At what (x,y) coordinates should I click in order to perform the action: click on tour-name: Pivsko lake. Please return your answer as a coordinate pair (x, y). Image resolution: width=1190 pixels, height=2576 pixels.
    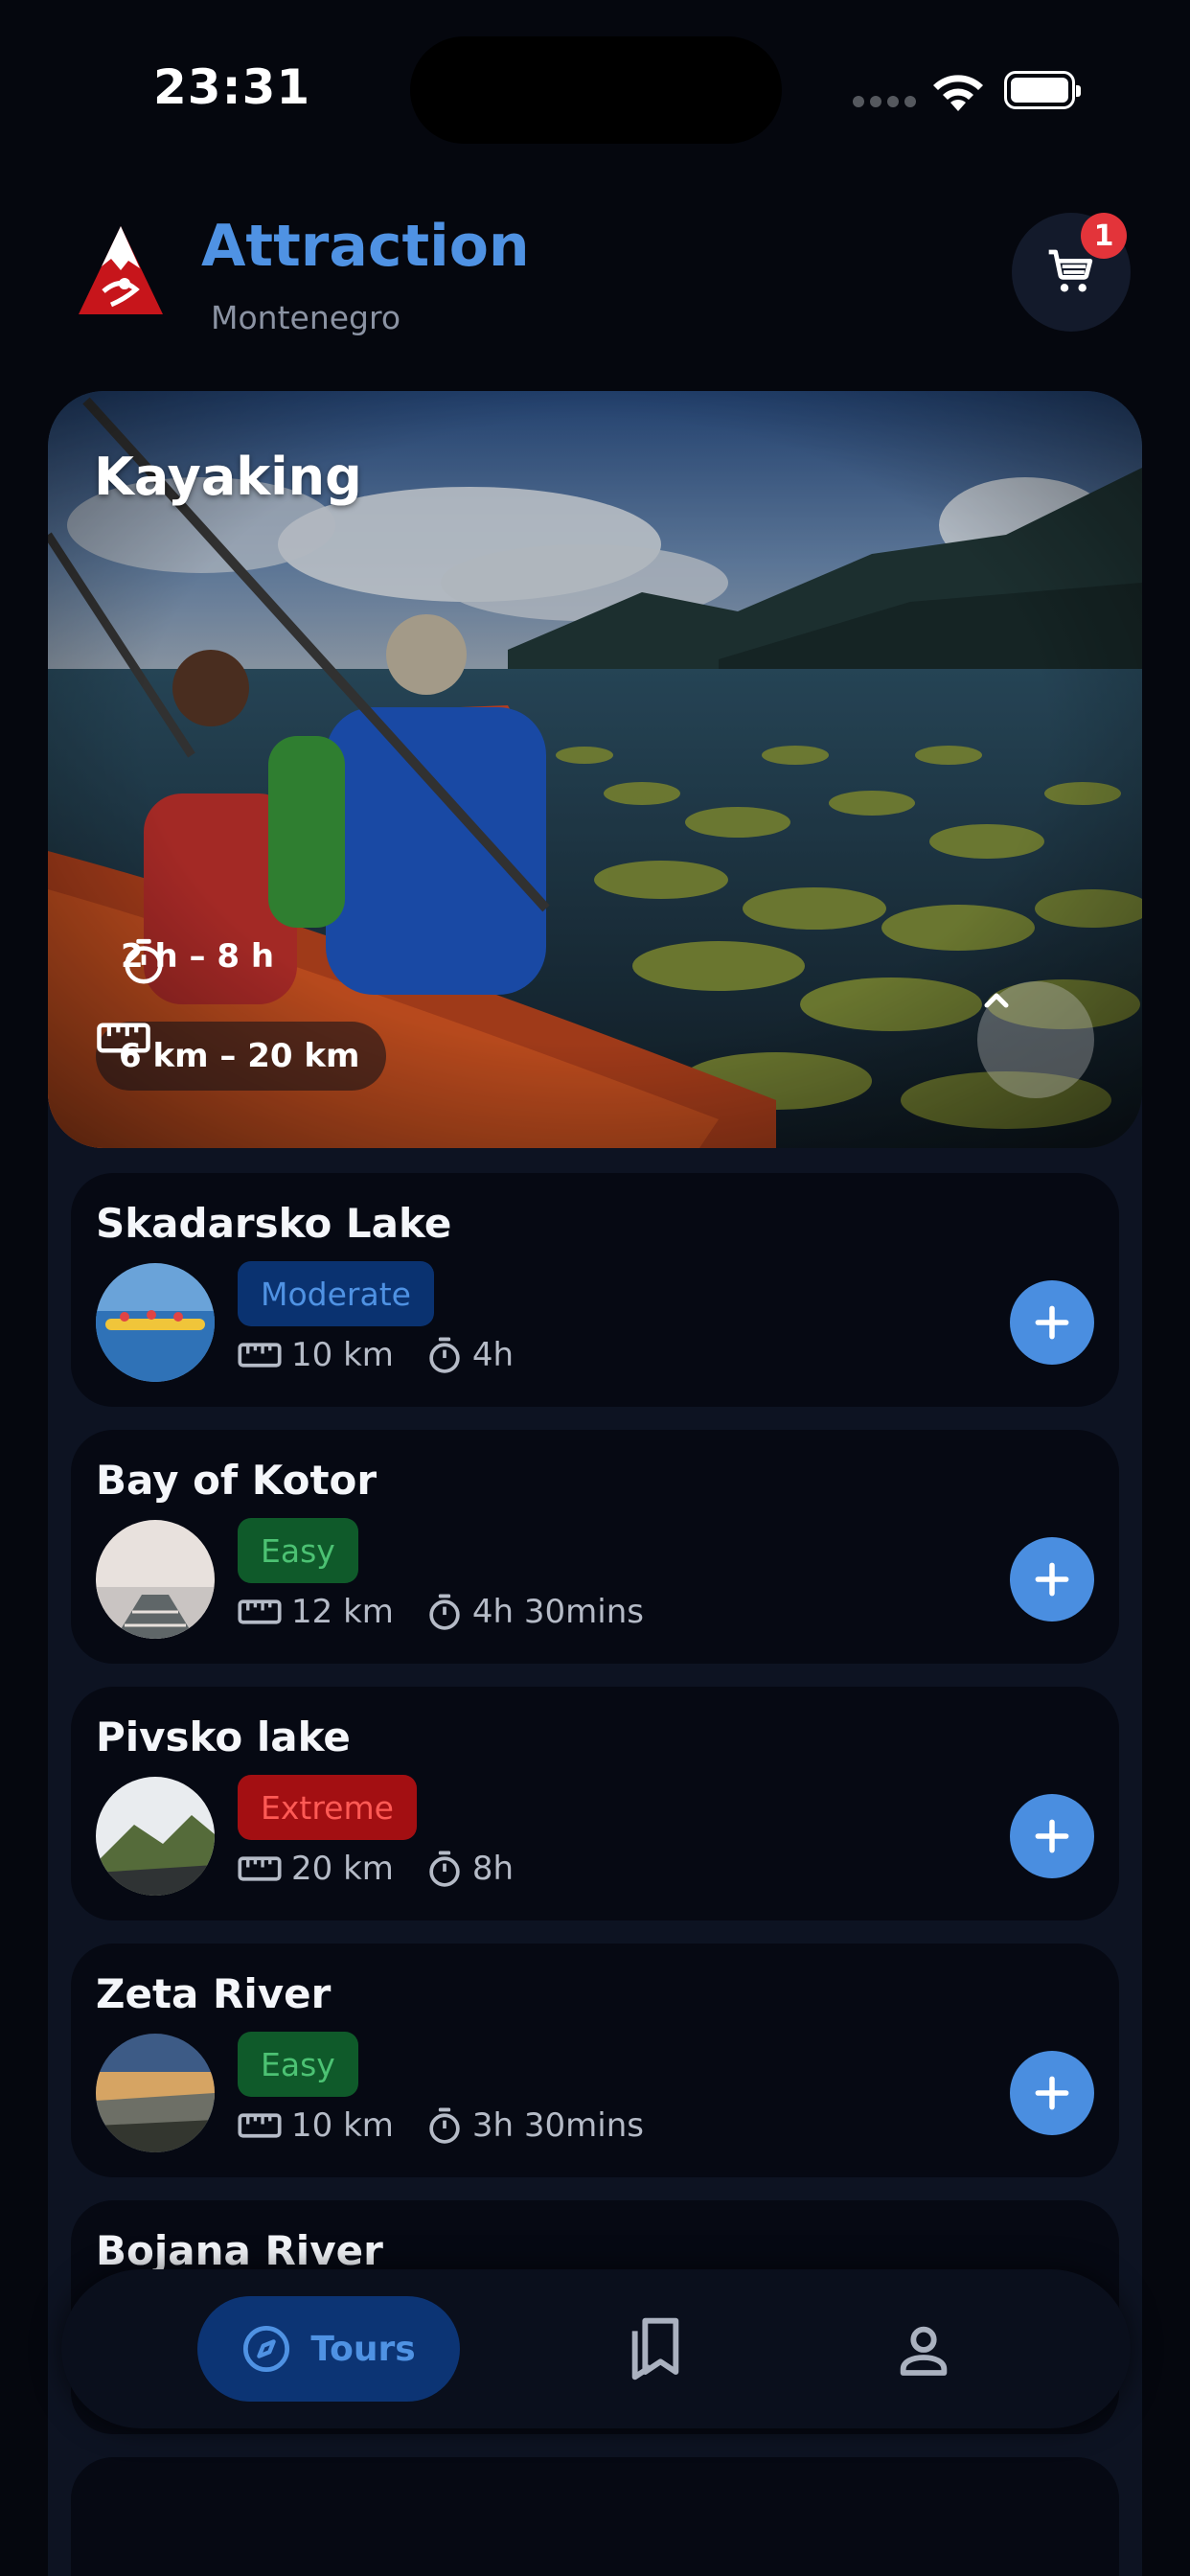
    Looking at the image, I should click on (224, 1737).